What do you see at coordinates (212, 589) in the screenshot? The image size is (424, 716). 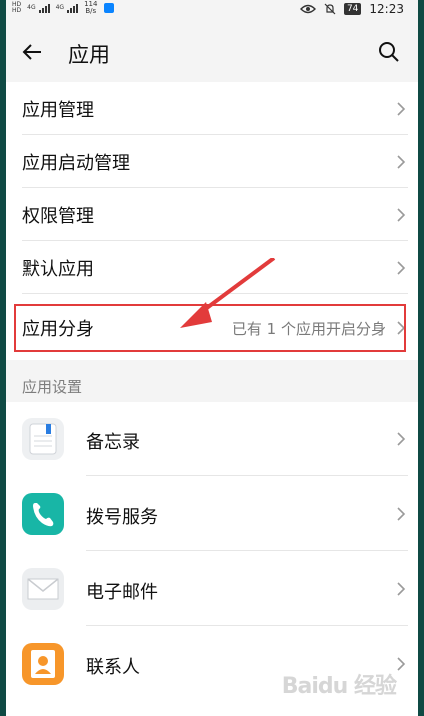 I see `app-item-email: 电子邮件` at bounding box center [212, 589].